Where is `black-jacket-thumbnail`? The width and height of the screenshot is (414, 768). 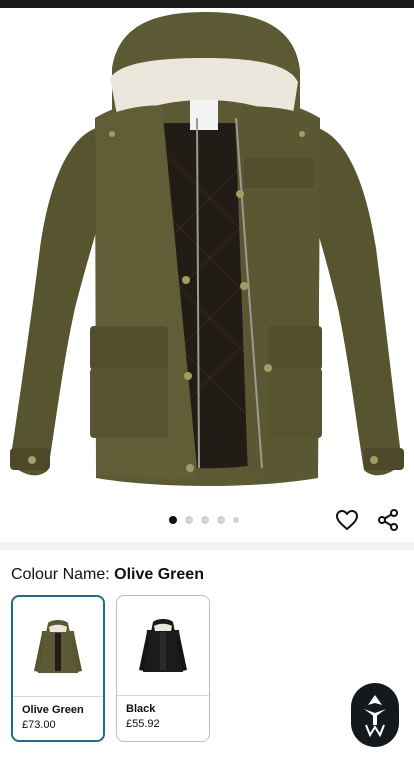 black-jacket-thumbnail is located at coordinates (163, 645).